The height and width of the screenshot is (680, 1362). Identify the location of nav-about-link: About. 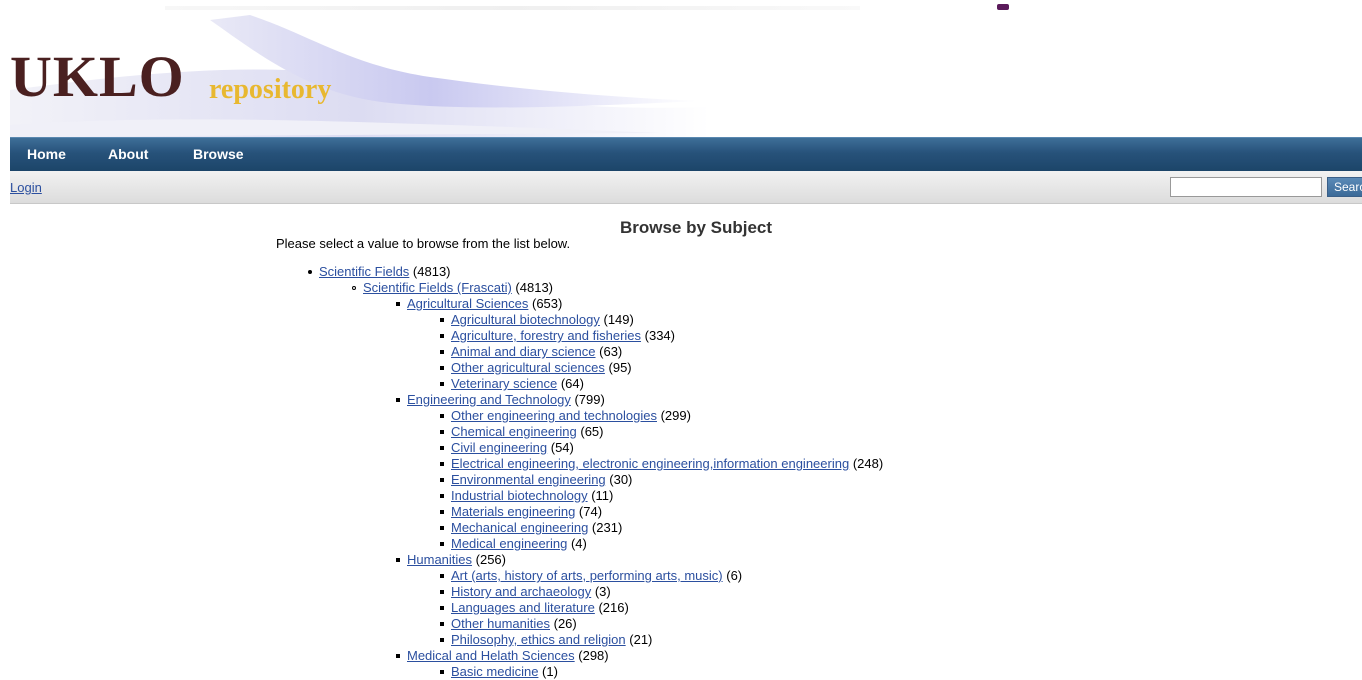
(128, 154).